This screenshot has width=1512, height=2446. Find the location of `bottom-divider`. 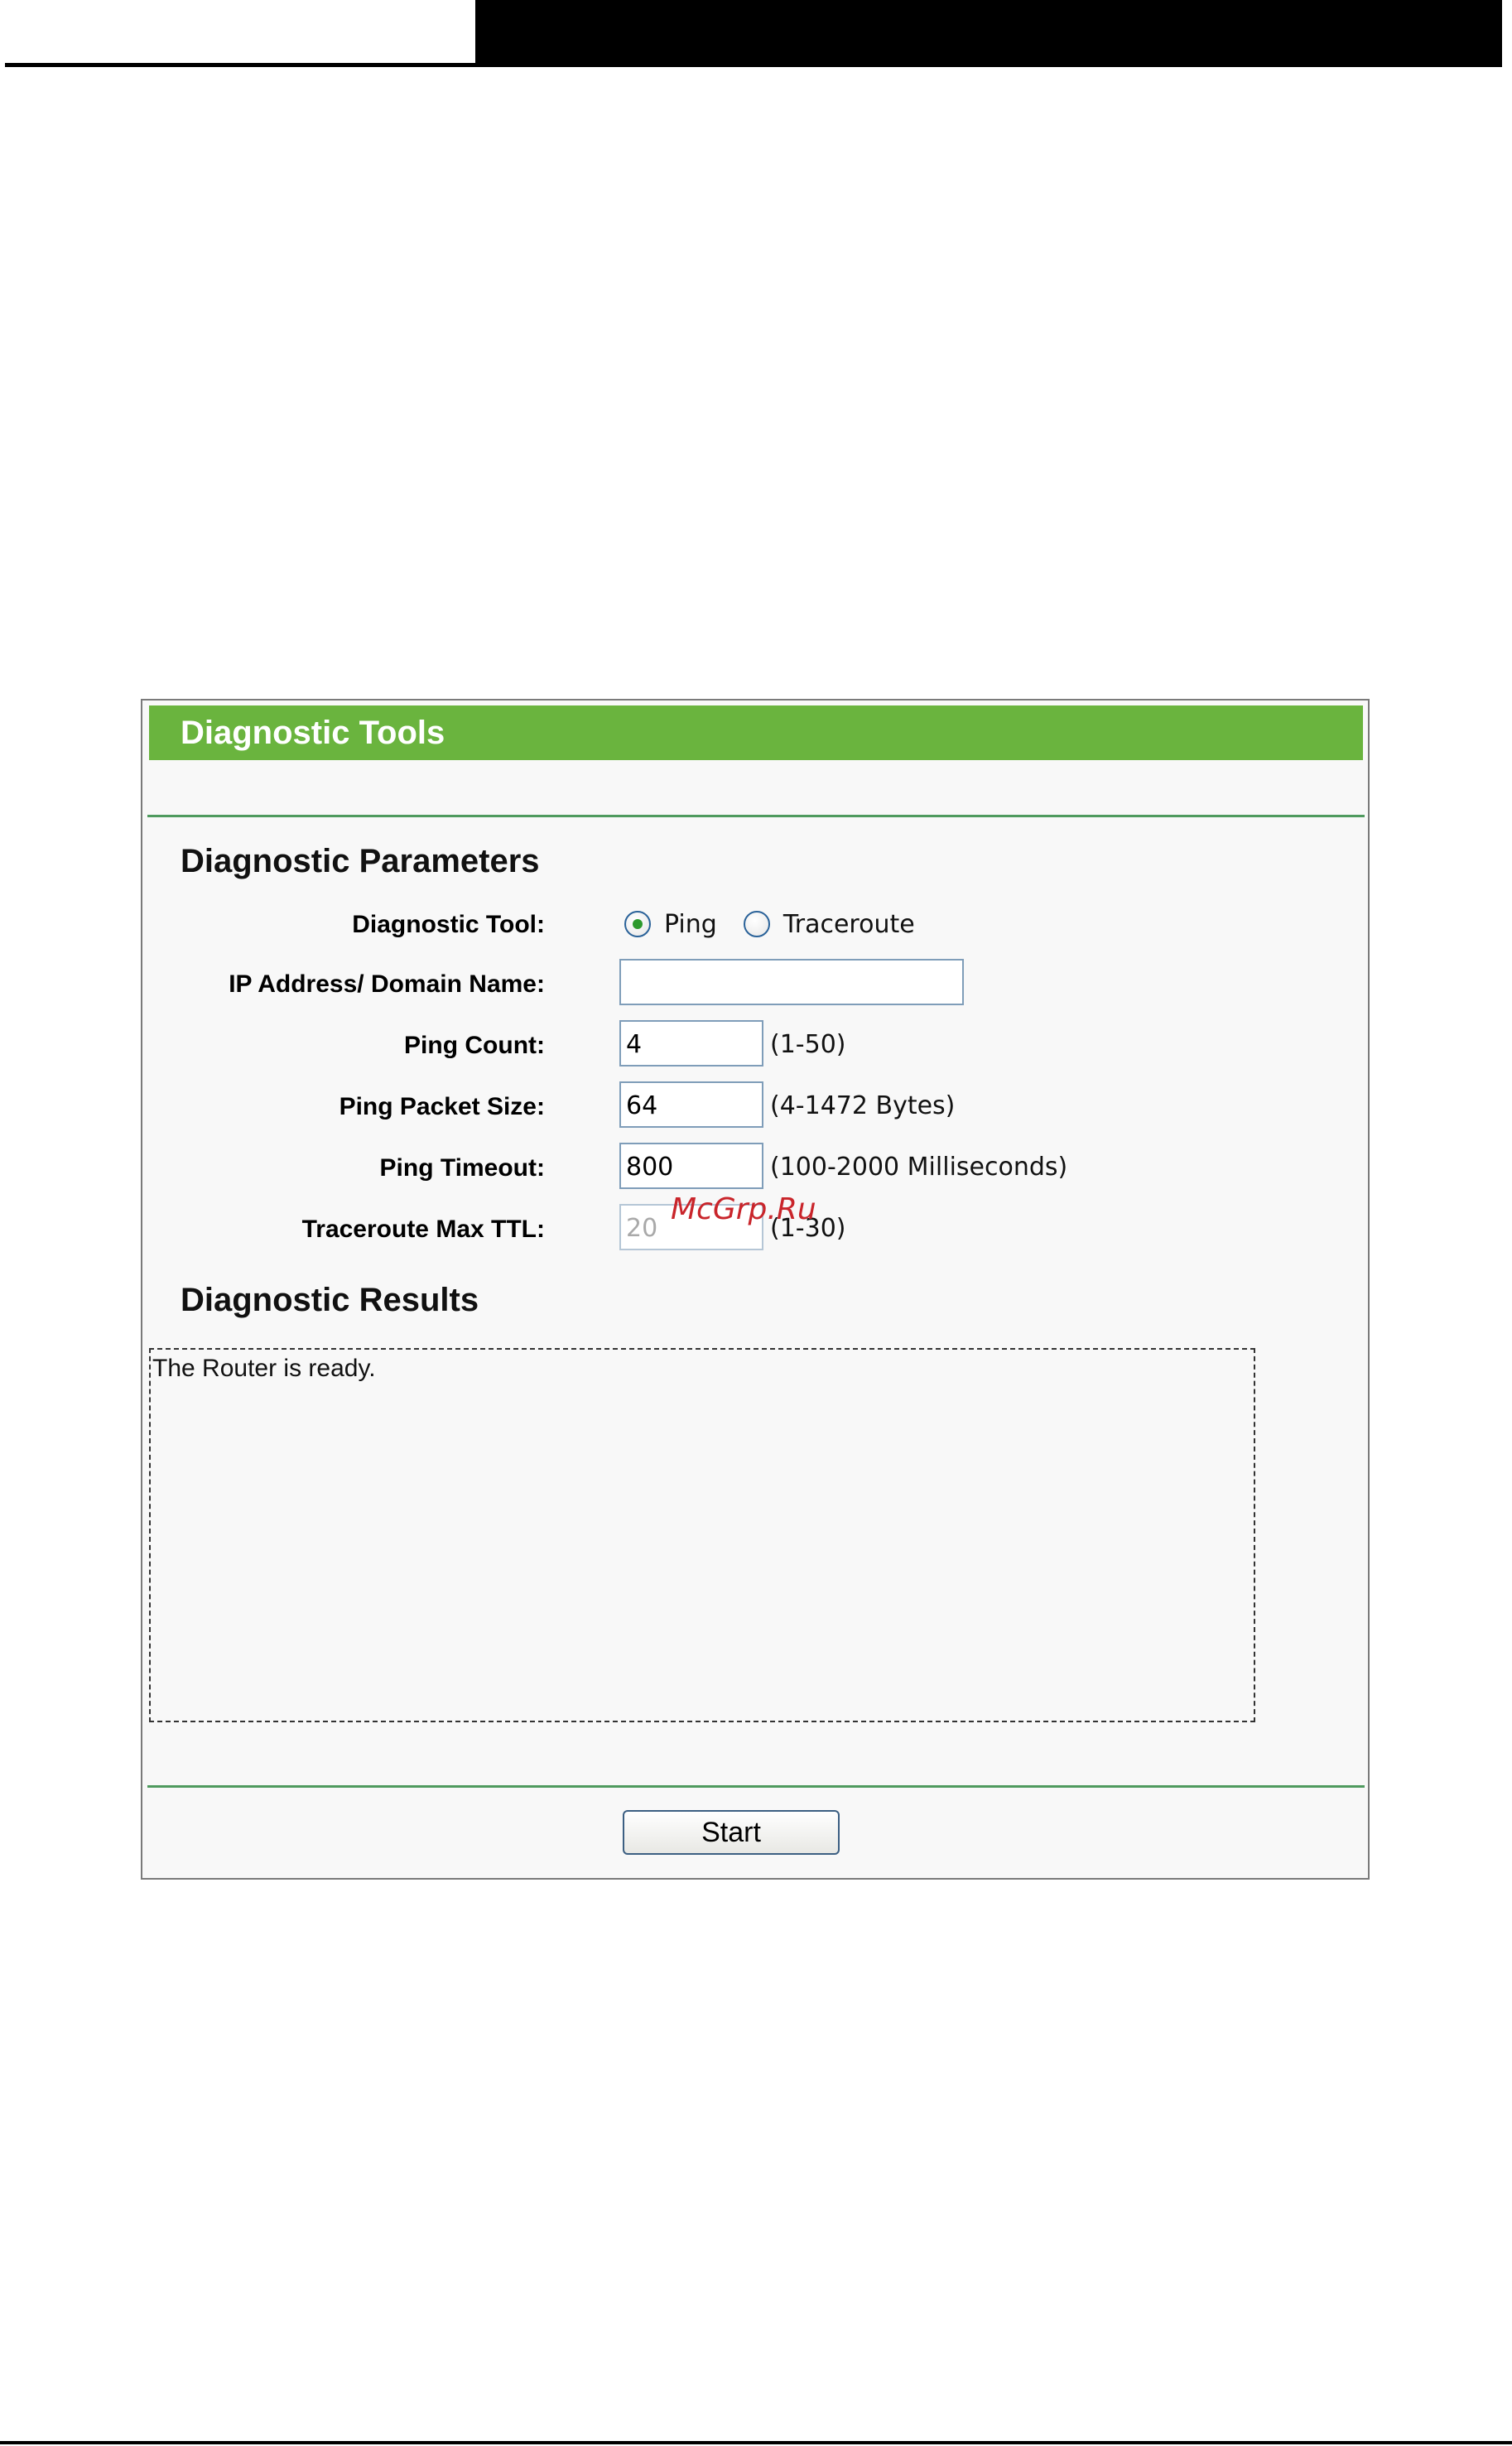

bottom-divider is located at coordinates (756, 1786).